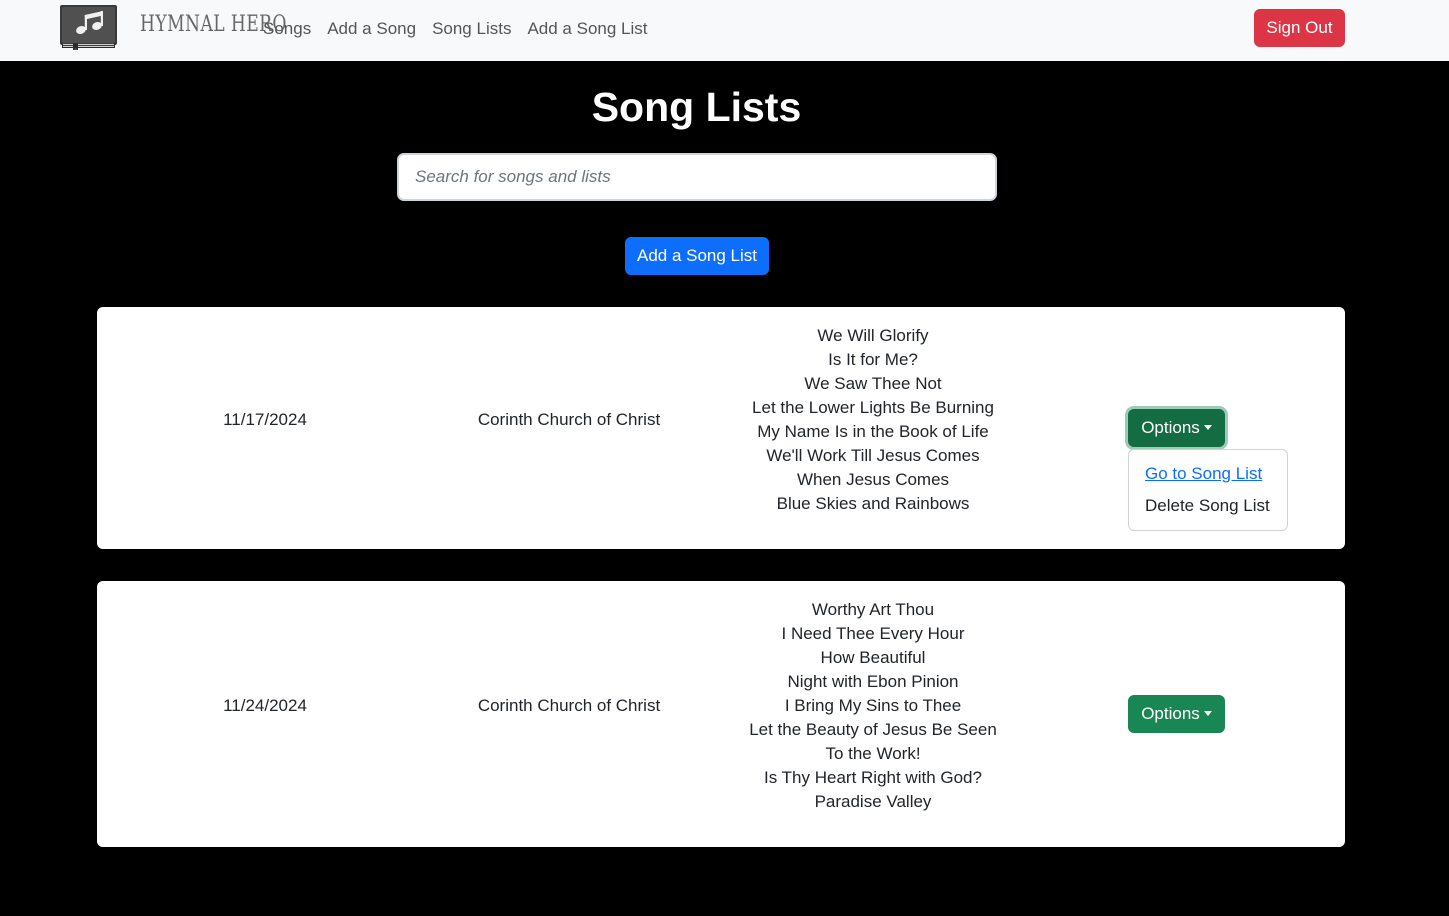  Describe the element at coordinates (697, 177) in the screenshot. I see `search-input` at that location.